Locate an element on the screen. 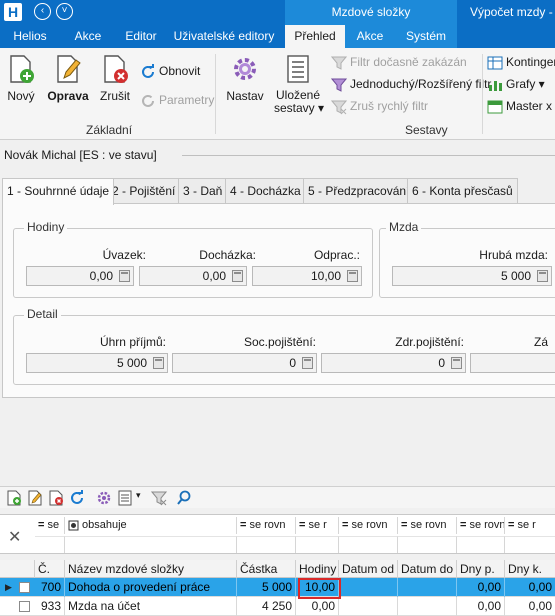  saved-reports-button: Uložené sestavy ▾ is located at coordinates (299, 84).